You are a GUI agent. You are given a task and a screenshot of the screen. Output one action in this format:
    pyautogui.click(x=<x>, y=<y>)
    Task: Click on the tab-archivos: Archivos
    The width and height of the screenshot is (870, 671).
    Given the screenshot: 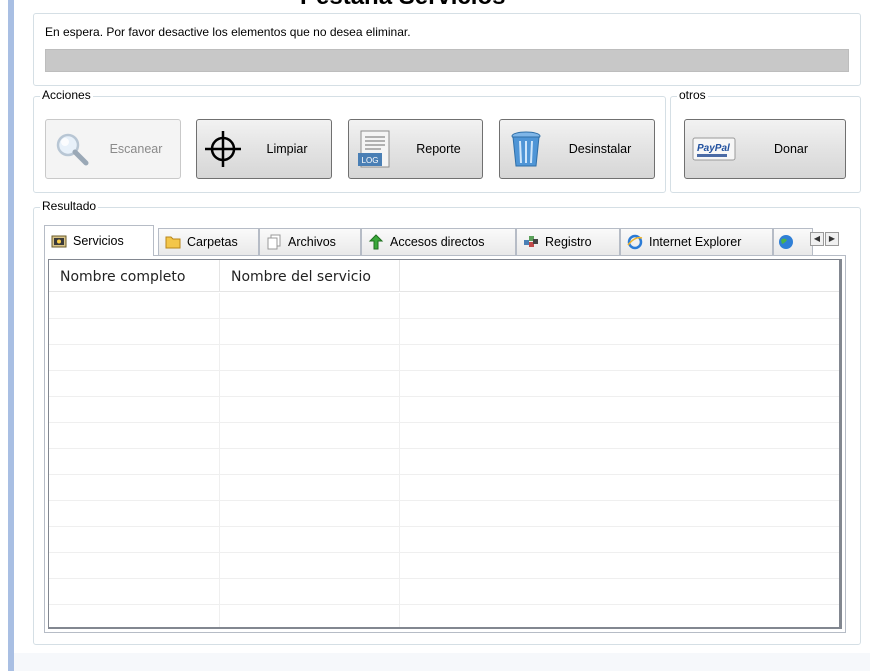 What is the action you would take?
    pyautogui.click(x=310, y=241)
    